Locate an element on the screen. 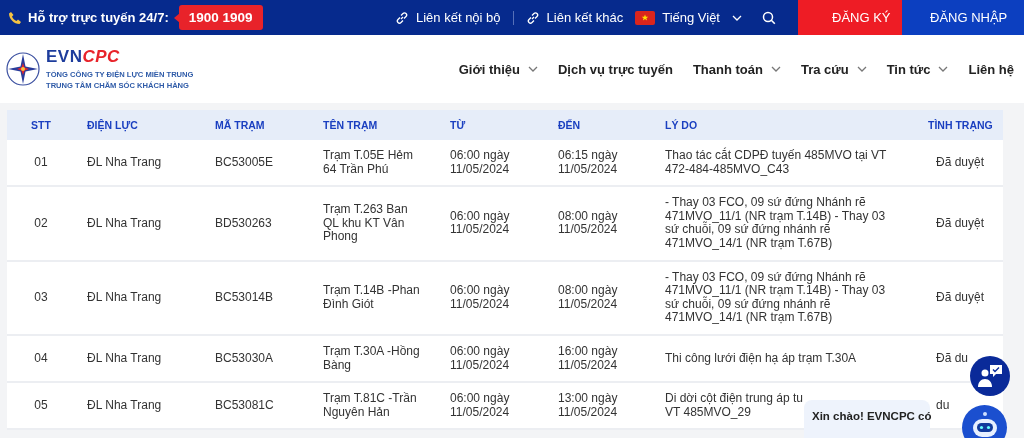 Image resolution: width=1024 pixels, height=438 pixels. nav-item: Tra cứu is located at coordinates (833, 69).